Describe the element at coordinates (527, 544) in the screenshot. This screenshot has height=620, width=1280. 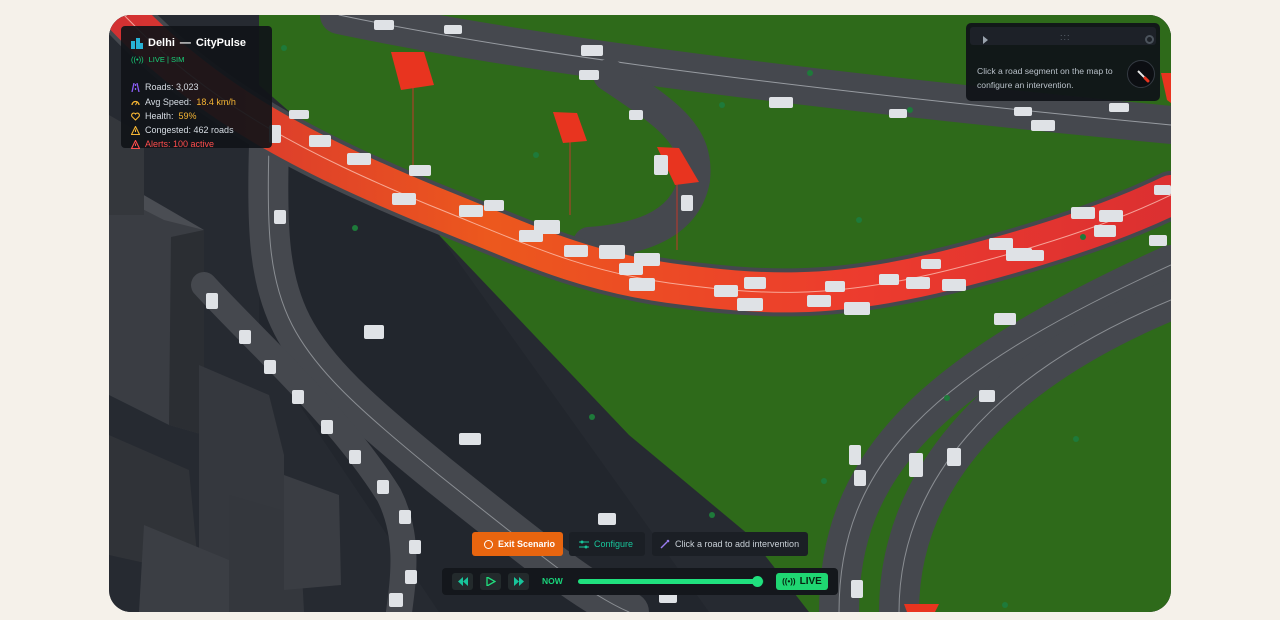
I see `exit-scenario-label: Exit Scenario` at that location.